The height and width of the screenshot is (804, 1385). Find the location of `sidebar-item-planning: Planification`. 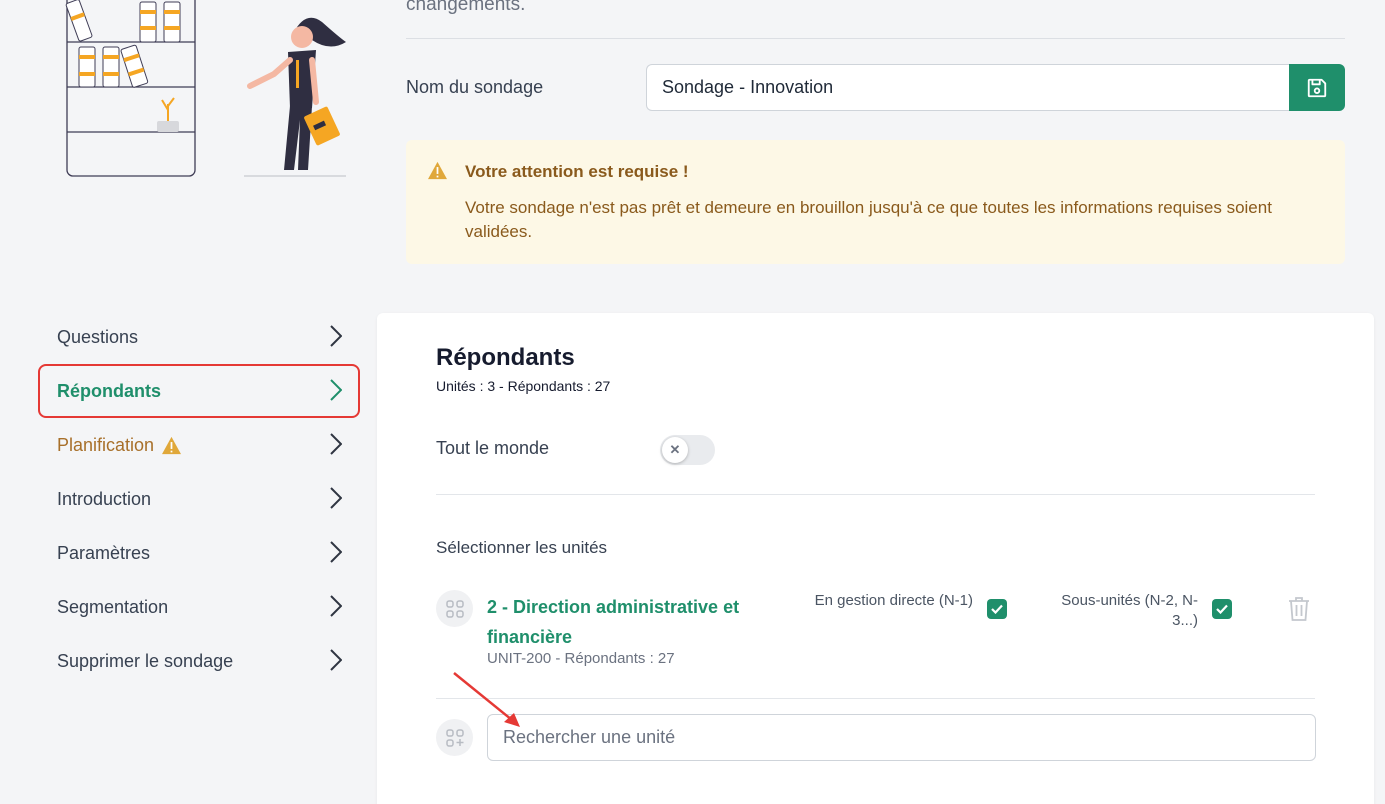

sidebar-item-planning: Planification is located at coordinates (199, 445).